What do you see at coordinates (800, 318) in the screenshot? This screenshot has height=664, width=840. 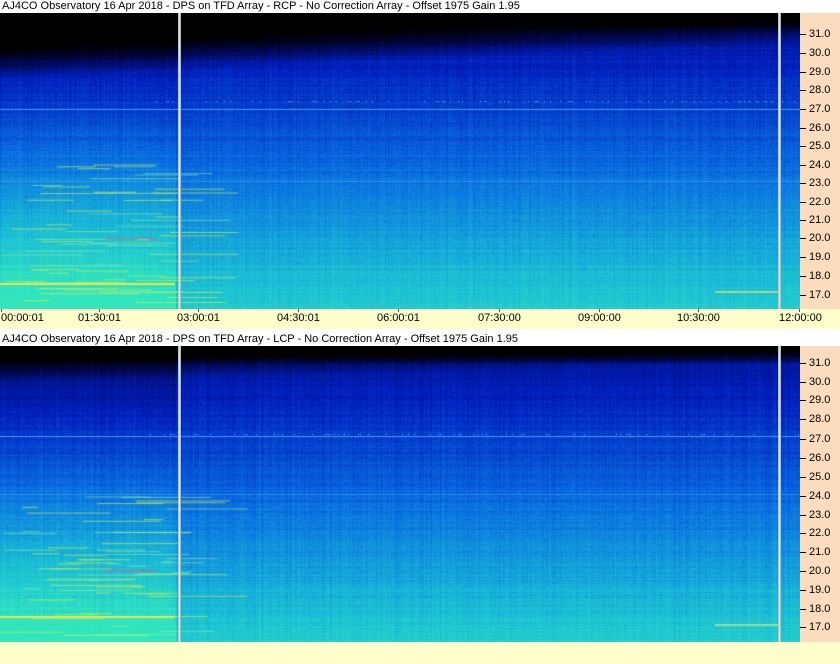 I see `time-label: 12:00:00` at bounding box center [800, 318].